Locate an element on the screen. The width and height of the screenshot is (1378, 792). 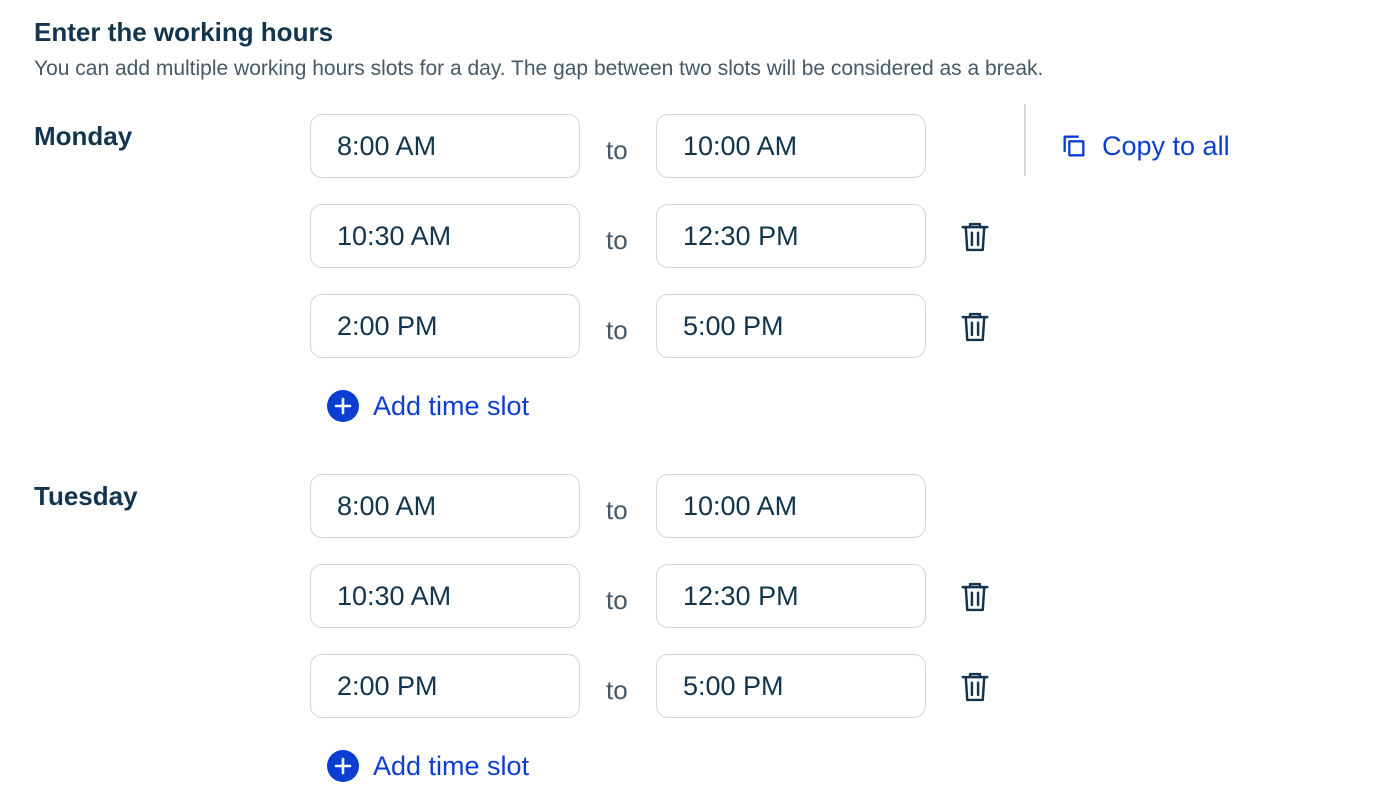
time-slot-row: 8:00 AM to 10:00 AM Copy to all is located at coordinates (770, 142).